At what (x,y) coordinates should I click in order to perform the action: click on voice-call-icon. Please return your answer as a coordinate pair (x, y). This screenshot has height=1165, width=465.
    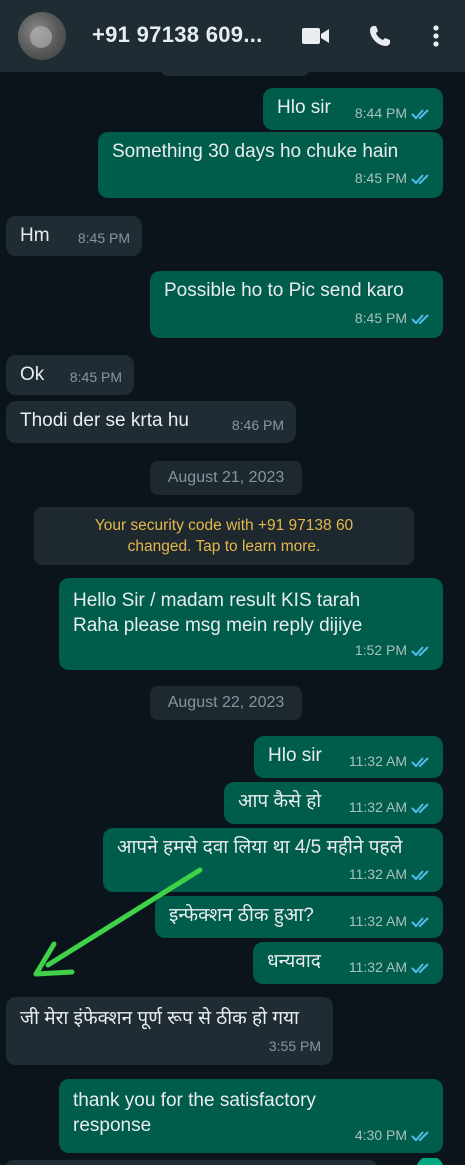
    Looking at the image, I should click on (380, 36).